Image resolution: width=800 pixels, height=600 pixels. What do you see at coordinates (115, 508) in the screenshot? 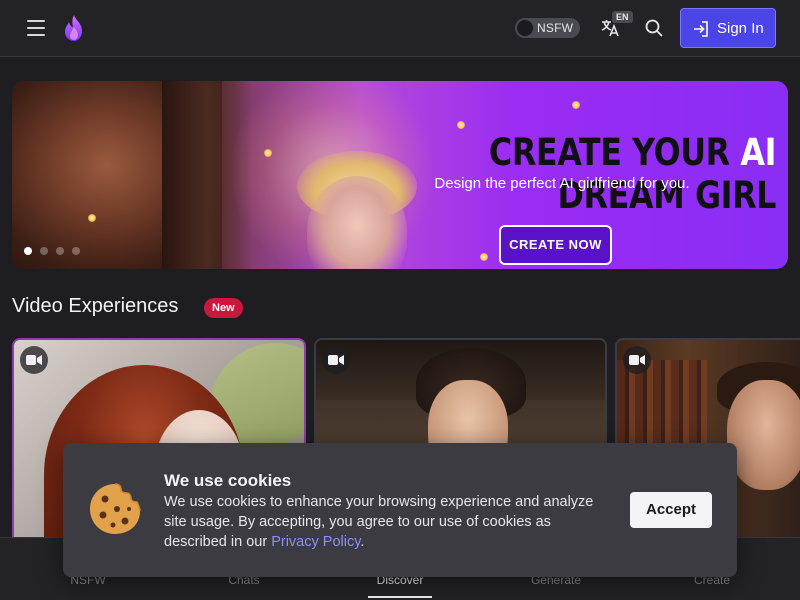
I see `cookie-icon` at bounding box center [115, 508].